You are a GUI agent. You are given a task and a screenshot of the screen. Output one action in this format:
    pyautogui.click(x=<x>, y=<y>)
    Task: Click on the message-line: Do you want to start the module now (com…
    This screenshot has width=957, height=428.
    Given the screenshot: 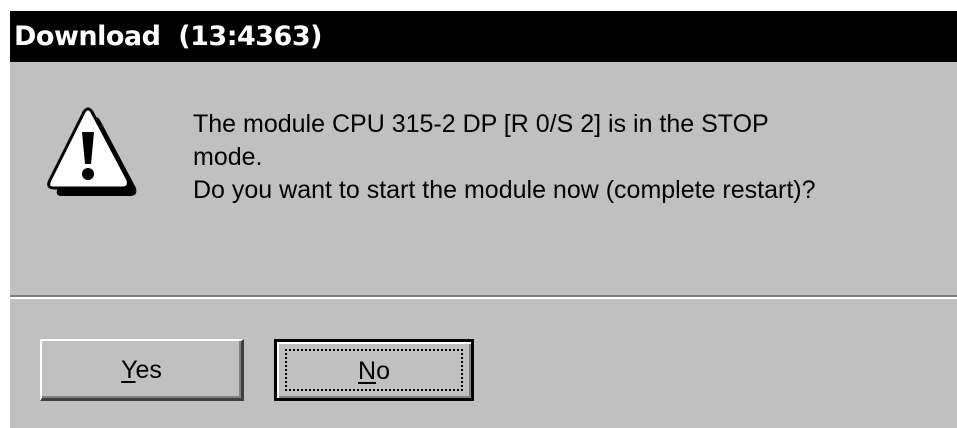 What is the action you would take?
    pyautogui.click(x=504, y=190)
    